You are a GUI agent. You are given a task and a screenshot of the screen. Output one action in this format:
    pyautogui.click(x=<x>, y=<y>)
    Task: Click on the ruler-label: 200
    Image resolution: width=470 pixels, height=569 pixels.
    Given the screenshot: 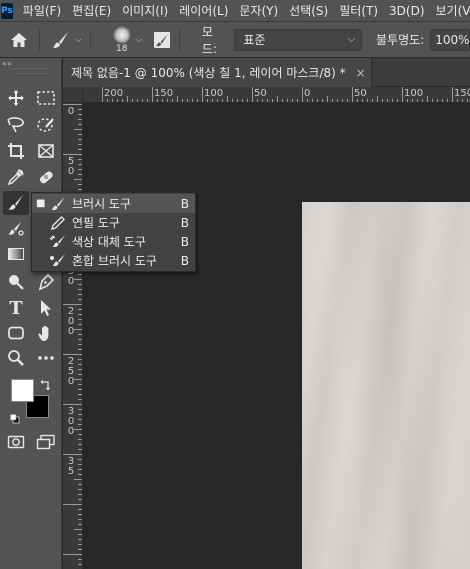 What is the action you would take?
    pyautogui.click(x=114, y=93)
    